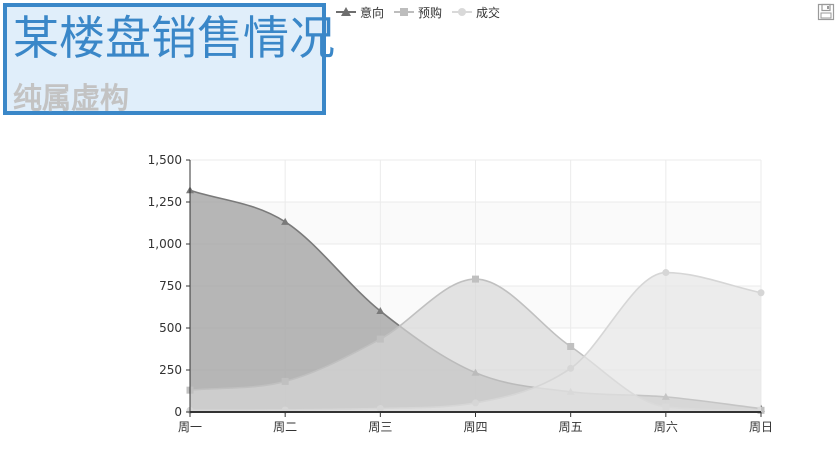 This screenshot has width=840, height=472. Describe the element at coordinates (462, 12) in the screenshot. I see `circle-marker-icon` at that location.